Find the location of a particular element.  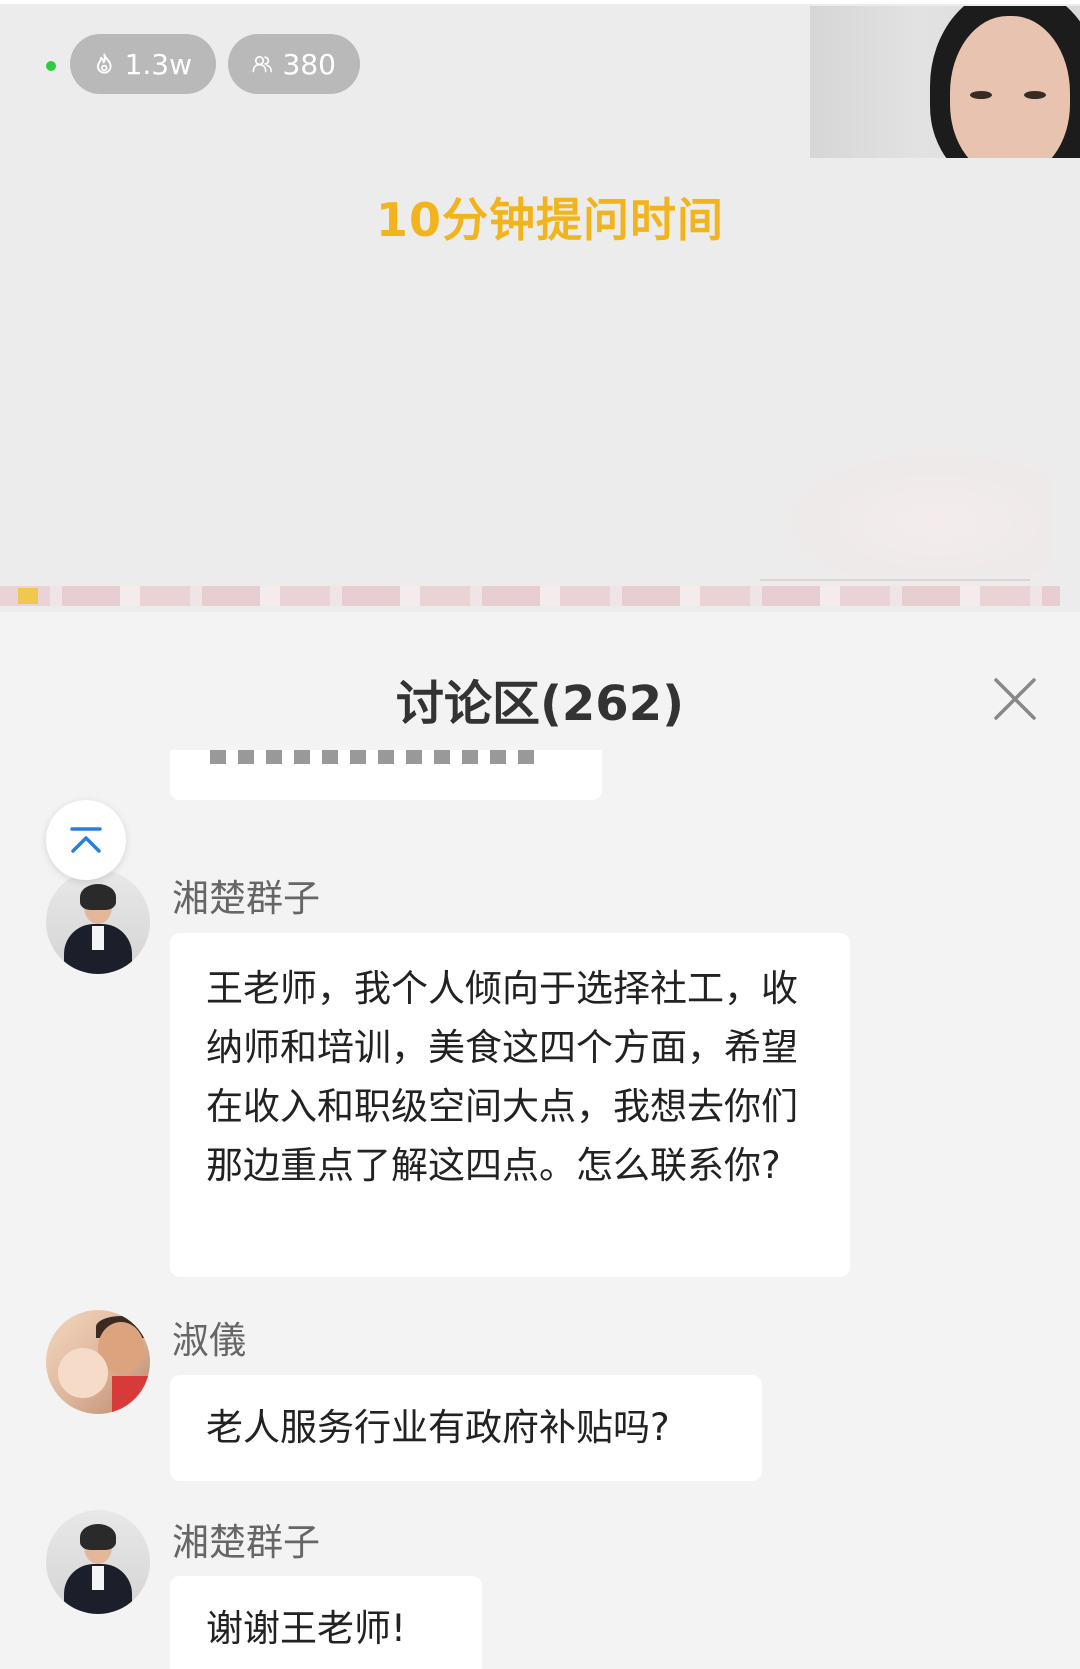

viewer-count-pill: 380 is located at coordinates (294, 64).